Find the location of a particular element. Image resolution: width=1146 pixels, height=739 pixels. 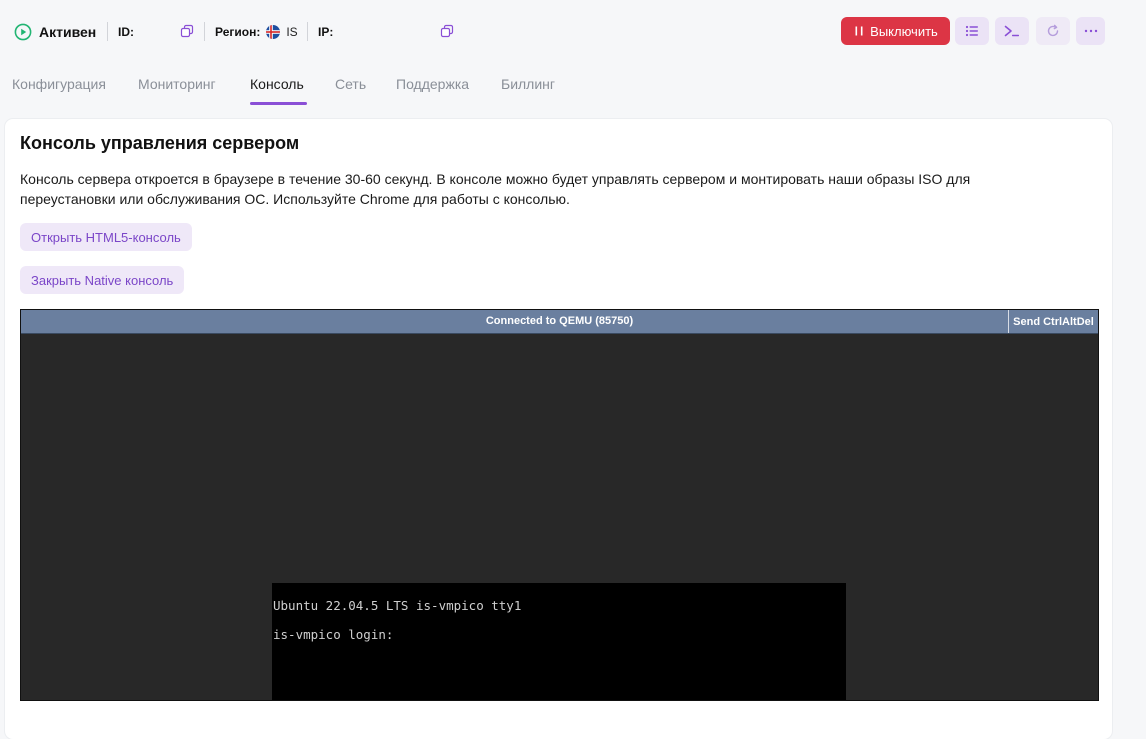

server-ip: IP: is located at coordinates (328, 32).